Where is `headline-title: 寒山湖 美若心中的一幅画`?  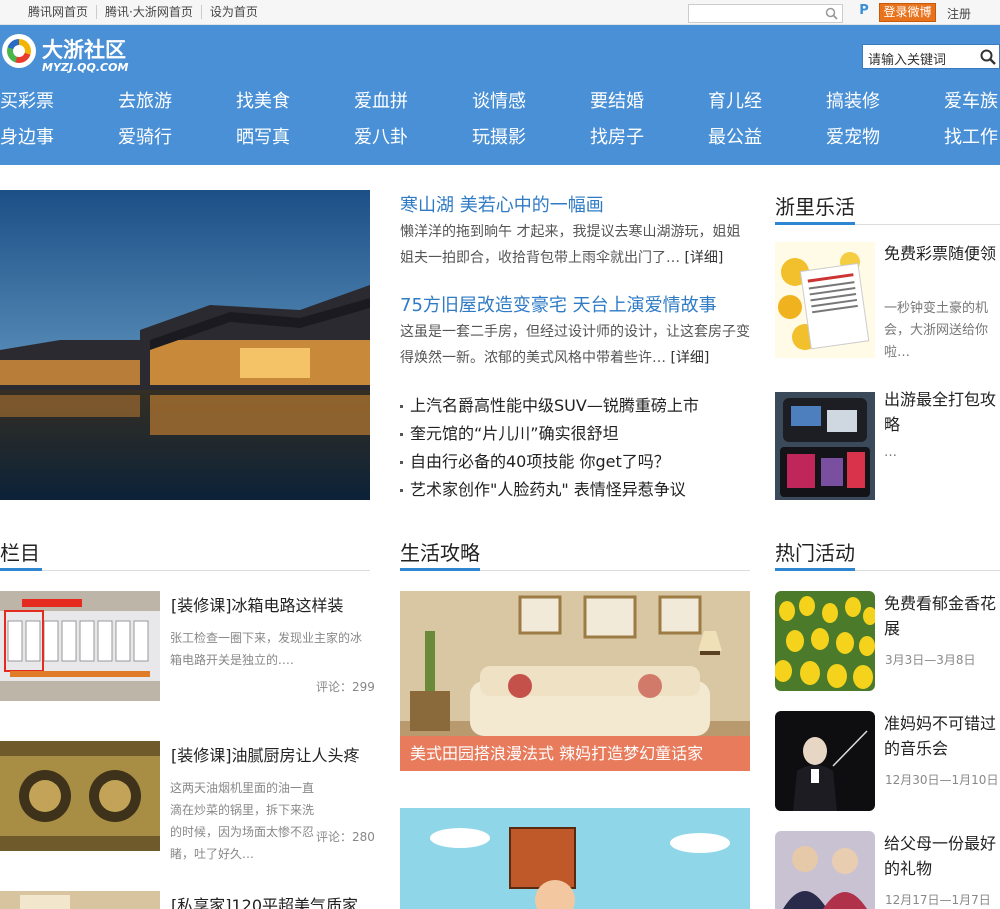
headline-title: 寒山湖 美若心中的一幅画 is located at coordinates (502, 204).